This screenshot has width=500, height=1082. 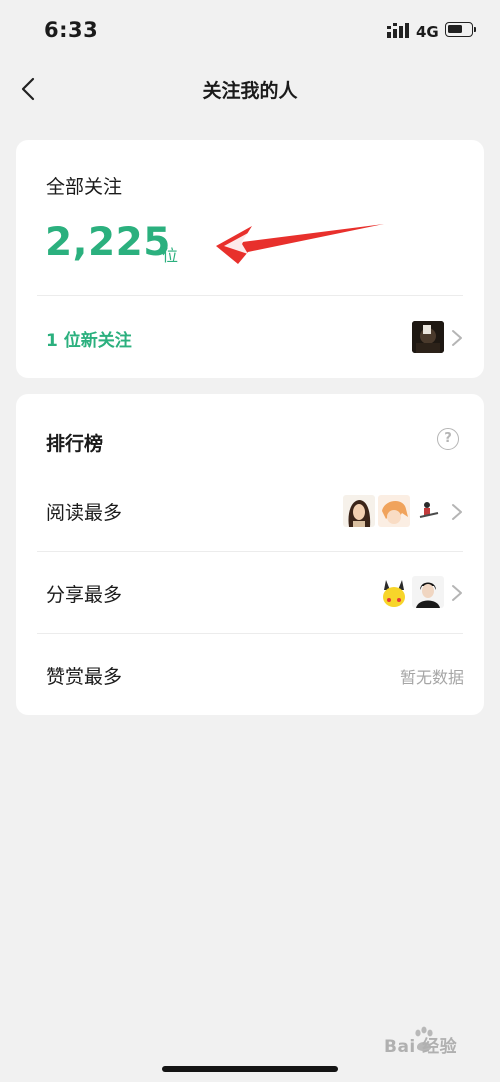 What do you see at coordinates (170, 255) in the screenshot?
I see `follower-count-unit: 位` at bounding box center [170, 255].